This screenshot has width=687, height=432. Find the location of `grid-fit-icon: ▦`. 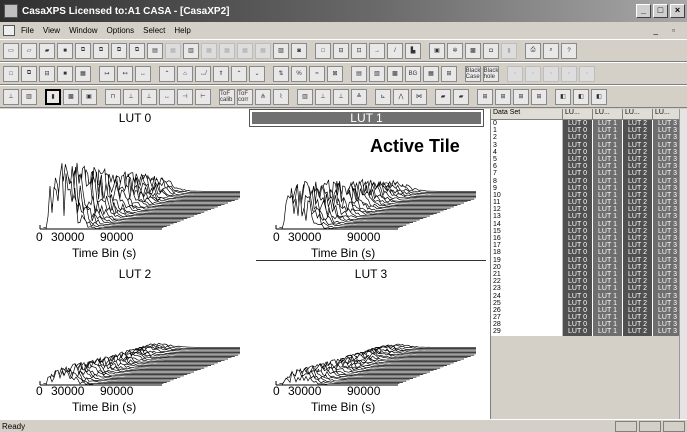

grid-fit-icon: ▦ is located at coordinates (431, 73).